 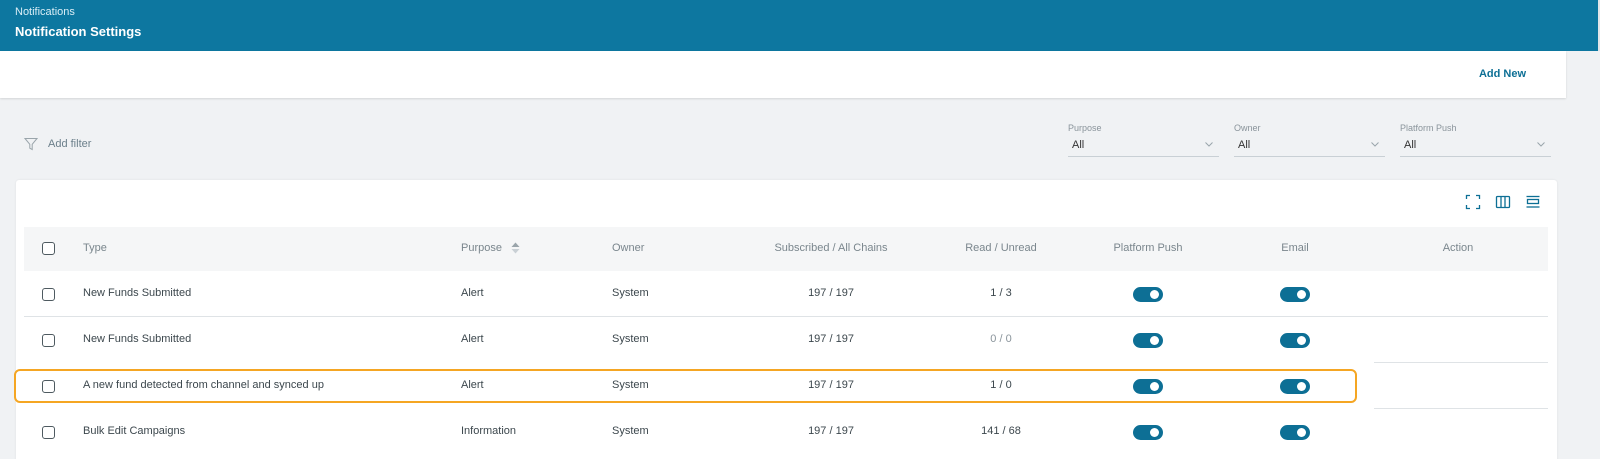 I want to click on platform-push-filter-selected: All, so click(x=1410, y=145).